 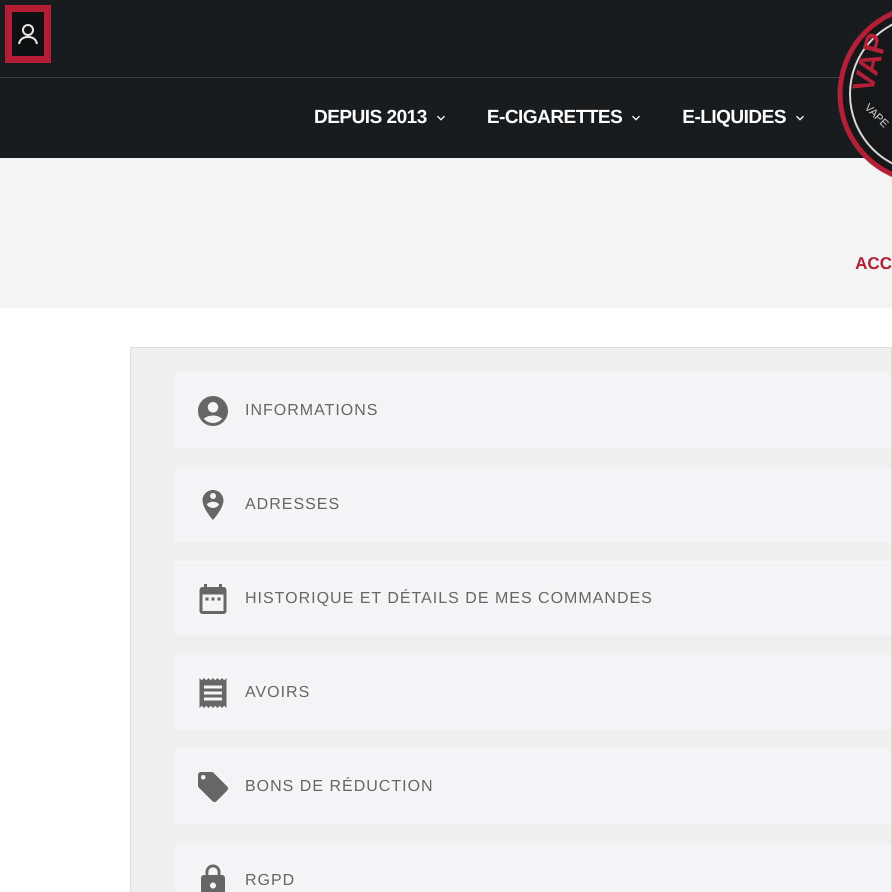 What do you see at coordinates (381, 118) in the screenshot?
I see `nav-link: DEPUIS 2013` at bounding box center [381, 118].